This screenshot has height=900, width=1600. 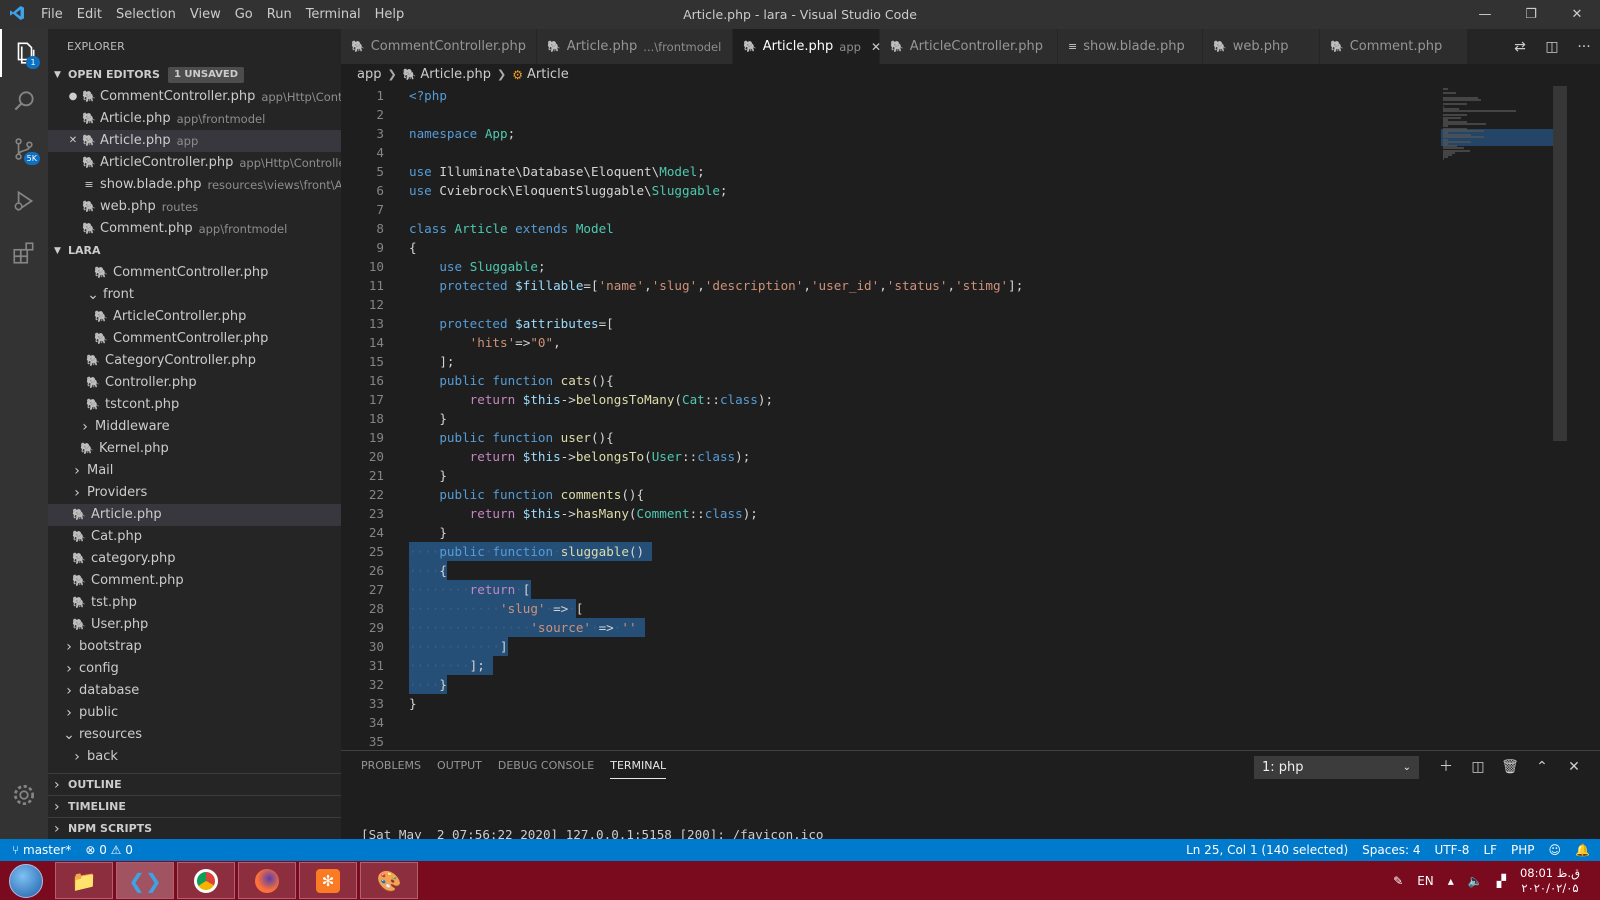 What do you see at coordinates (194, 471) in the screenshot?
I see `tree-folder: › Mail` at bounding box center [194, 471].